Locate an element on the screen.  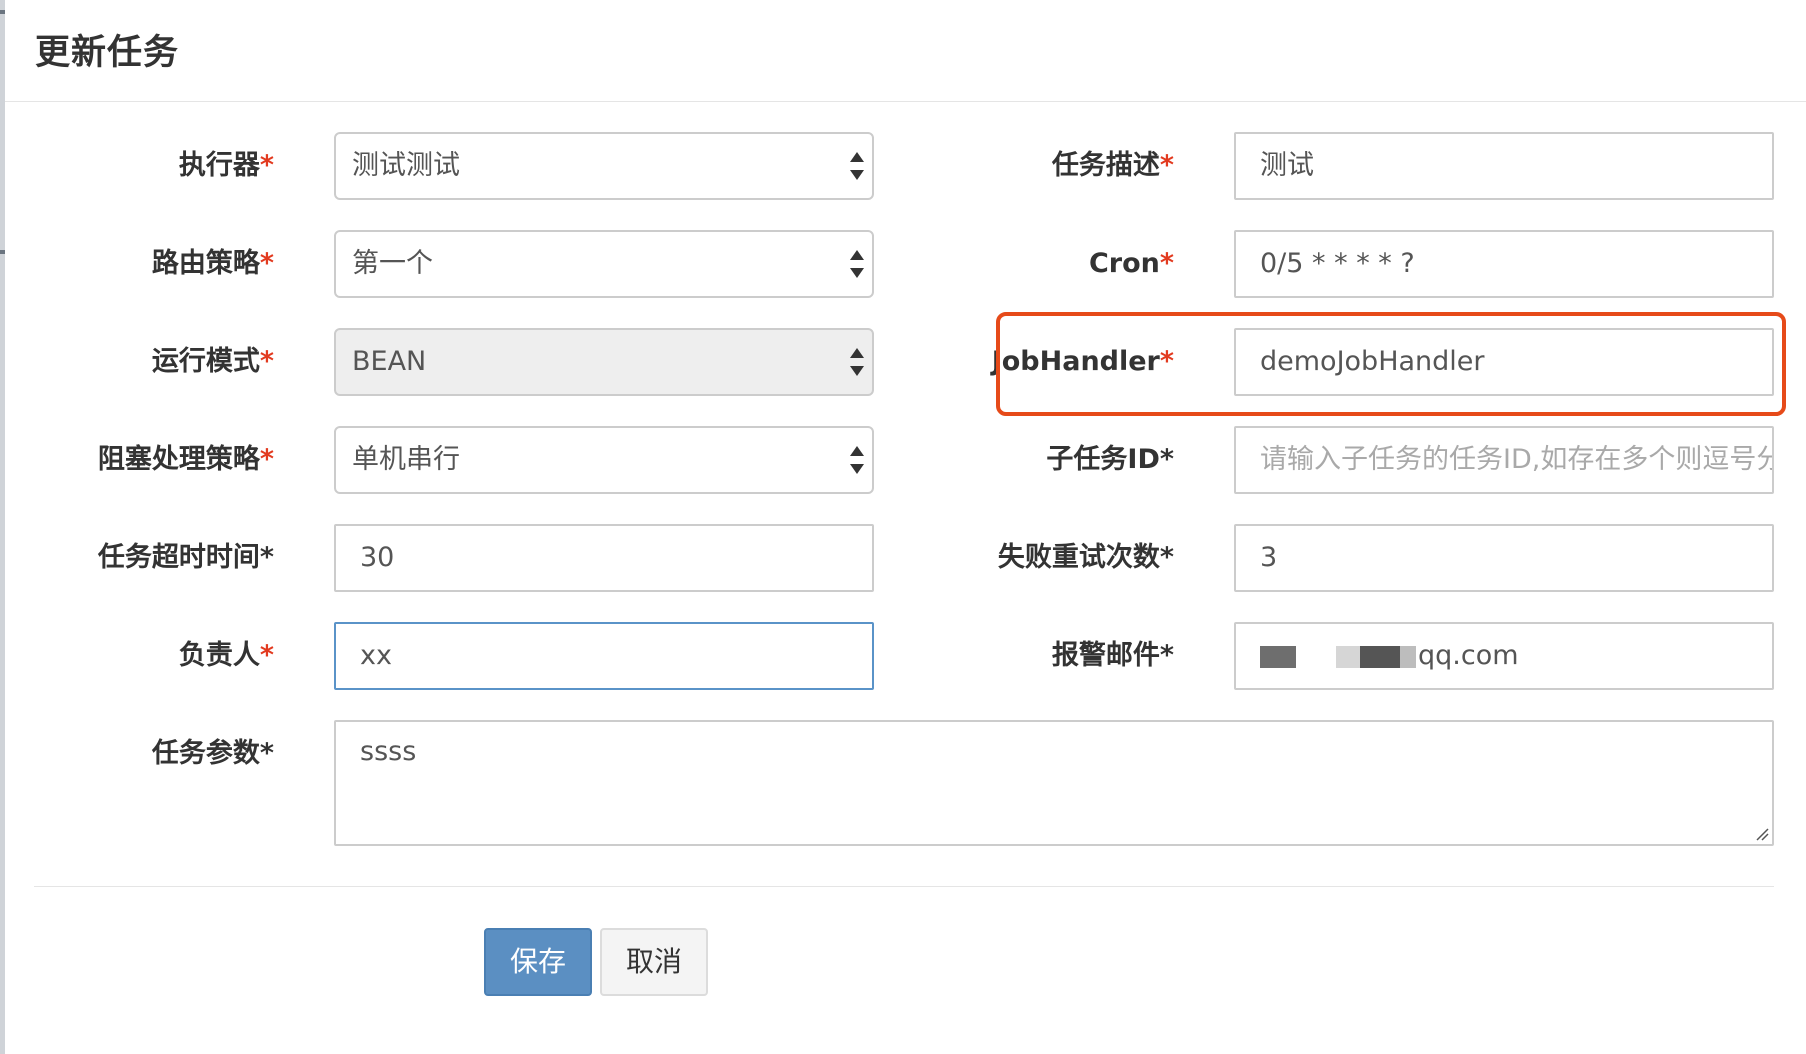
executor-select: 测试测试 is located at coordinates (604, 166).